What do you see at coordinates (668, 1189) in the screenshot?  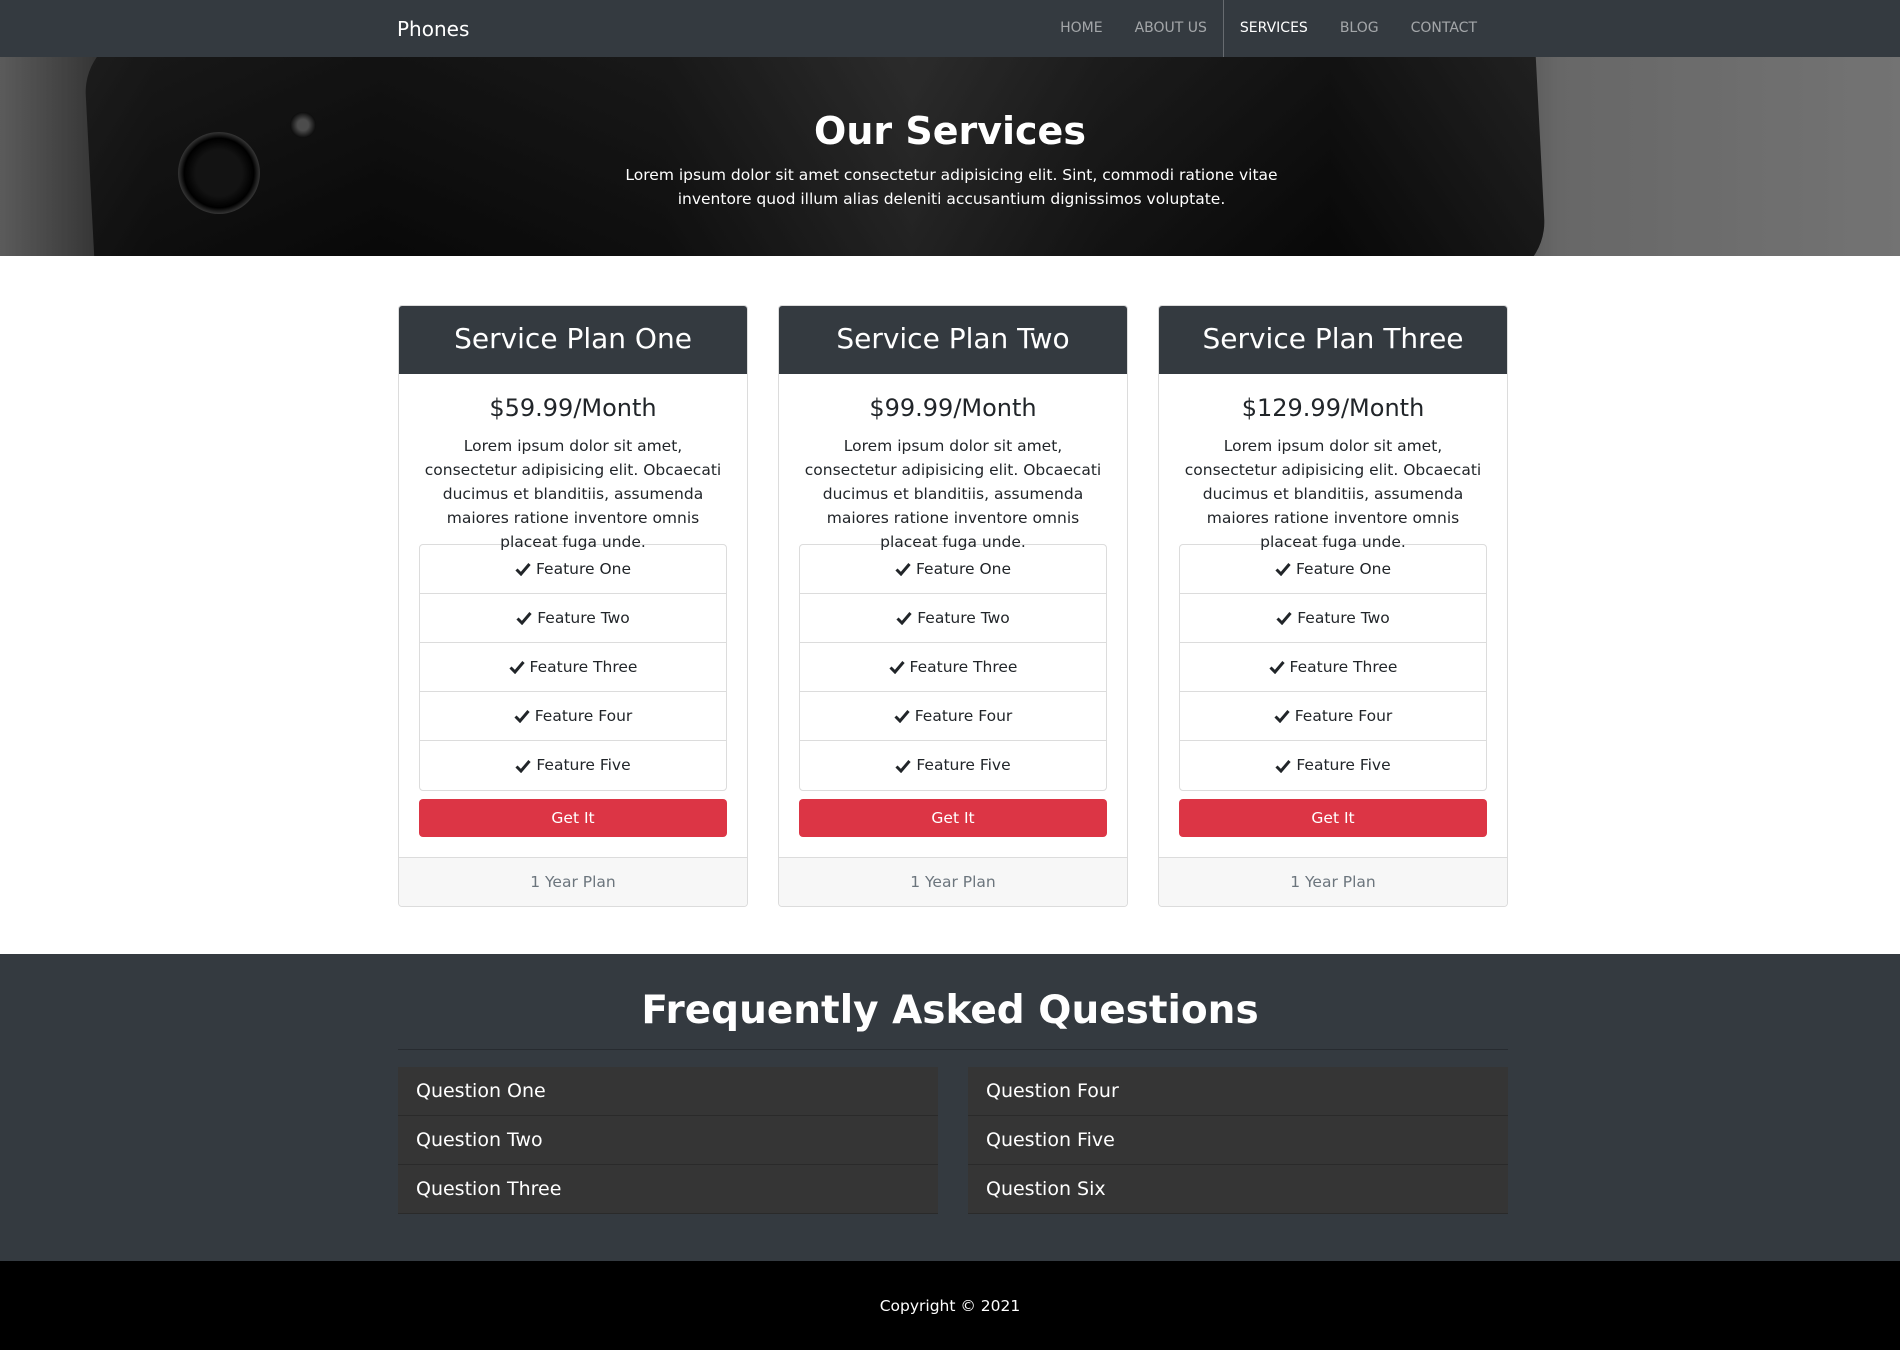 I see `faq-question: Question Three` at bounding box center [668, 1189].